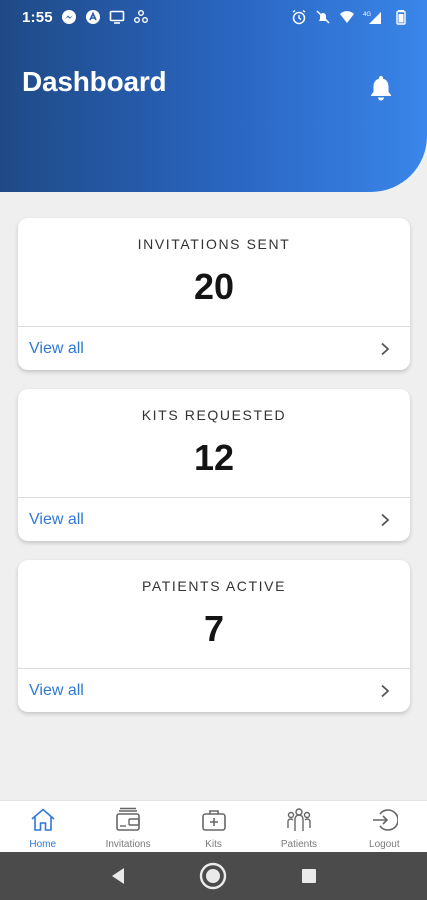  I want to click on view-all-invitations-link: View all, so click(214, 348).